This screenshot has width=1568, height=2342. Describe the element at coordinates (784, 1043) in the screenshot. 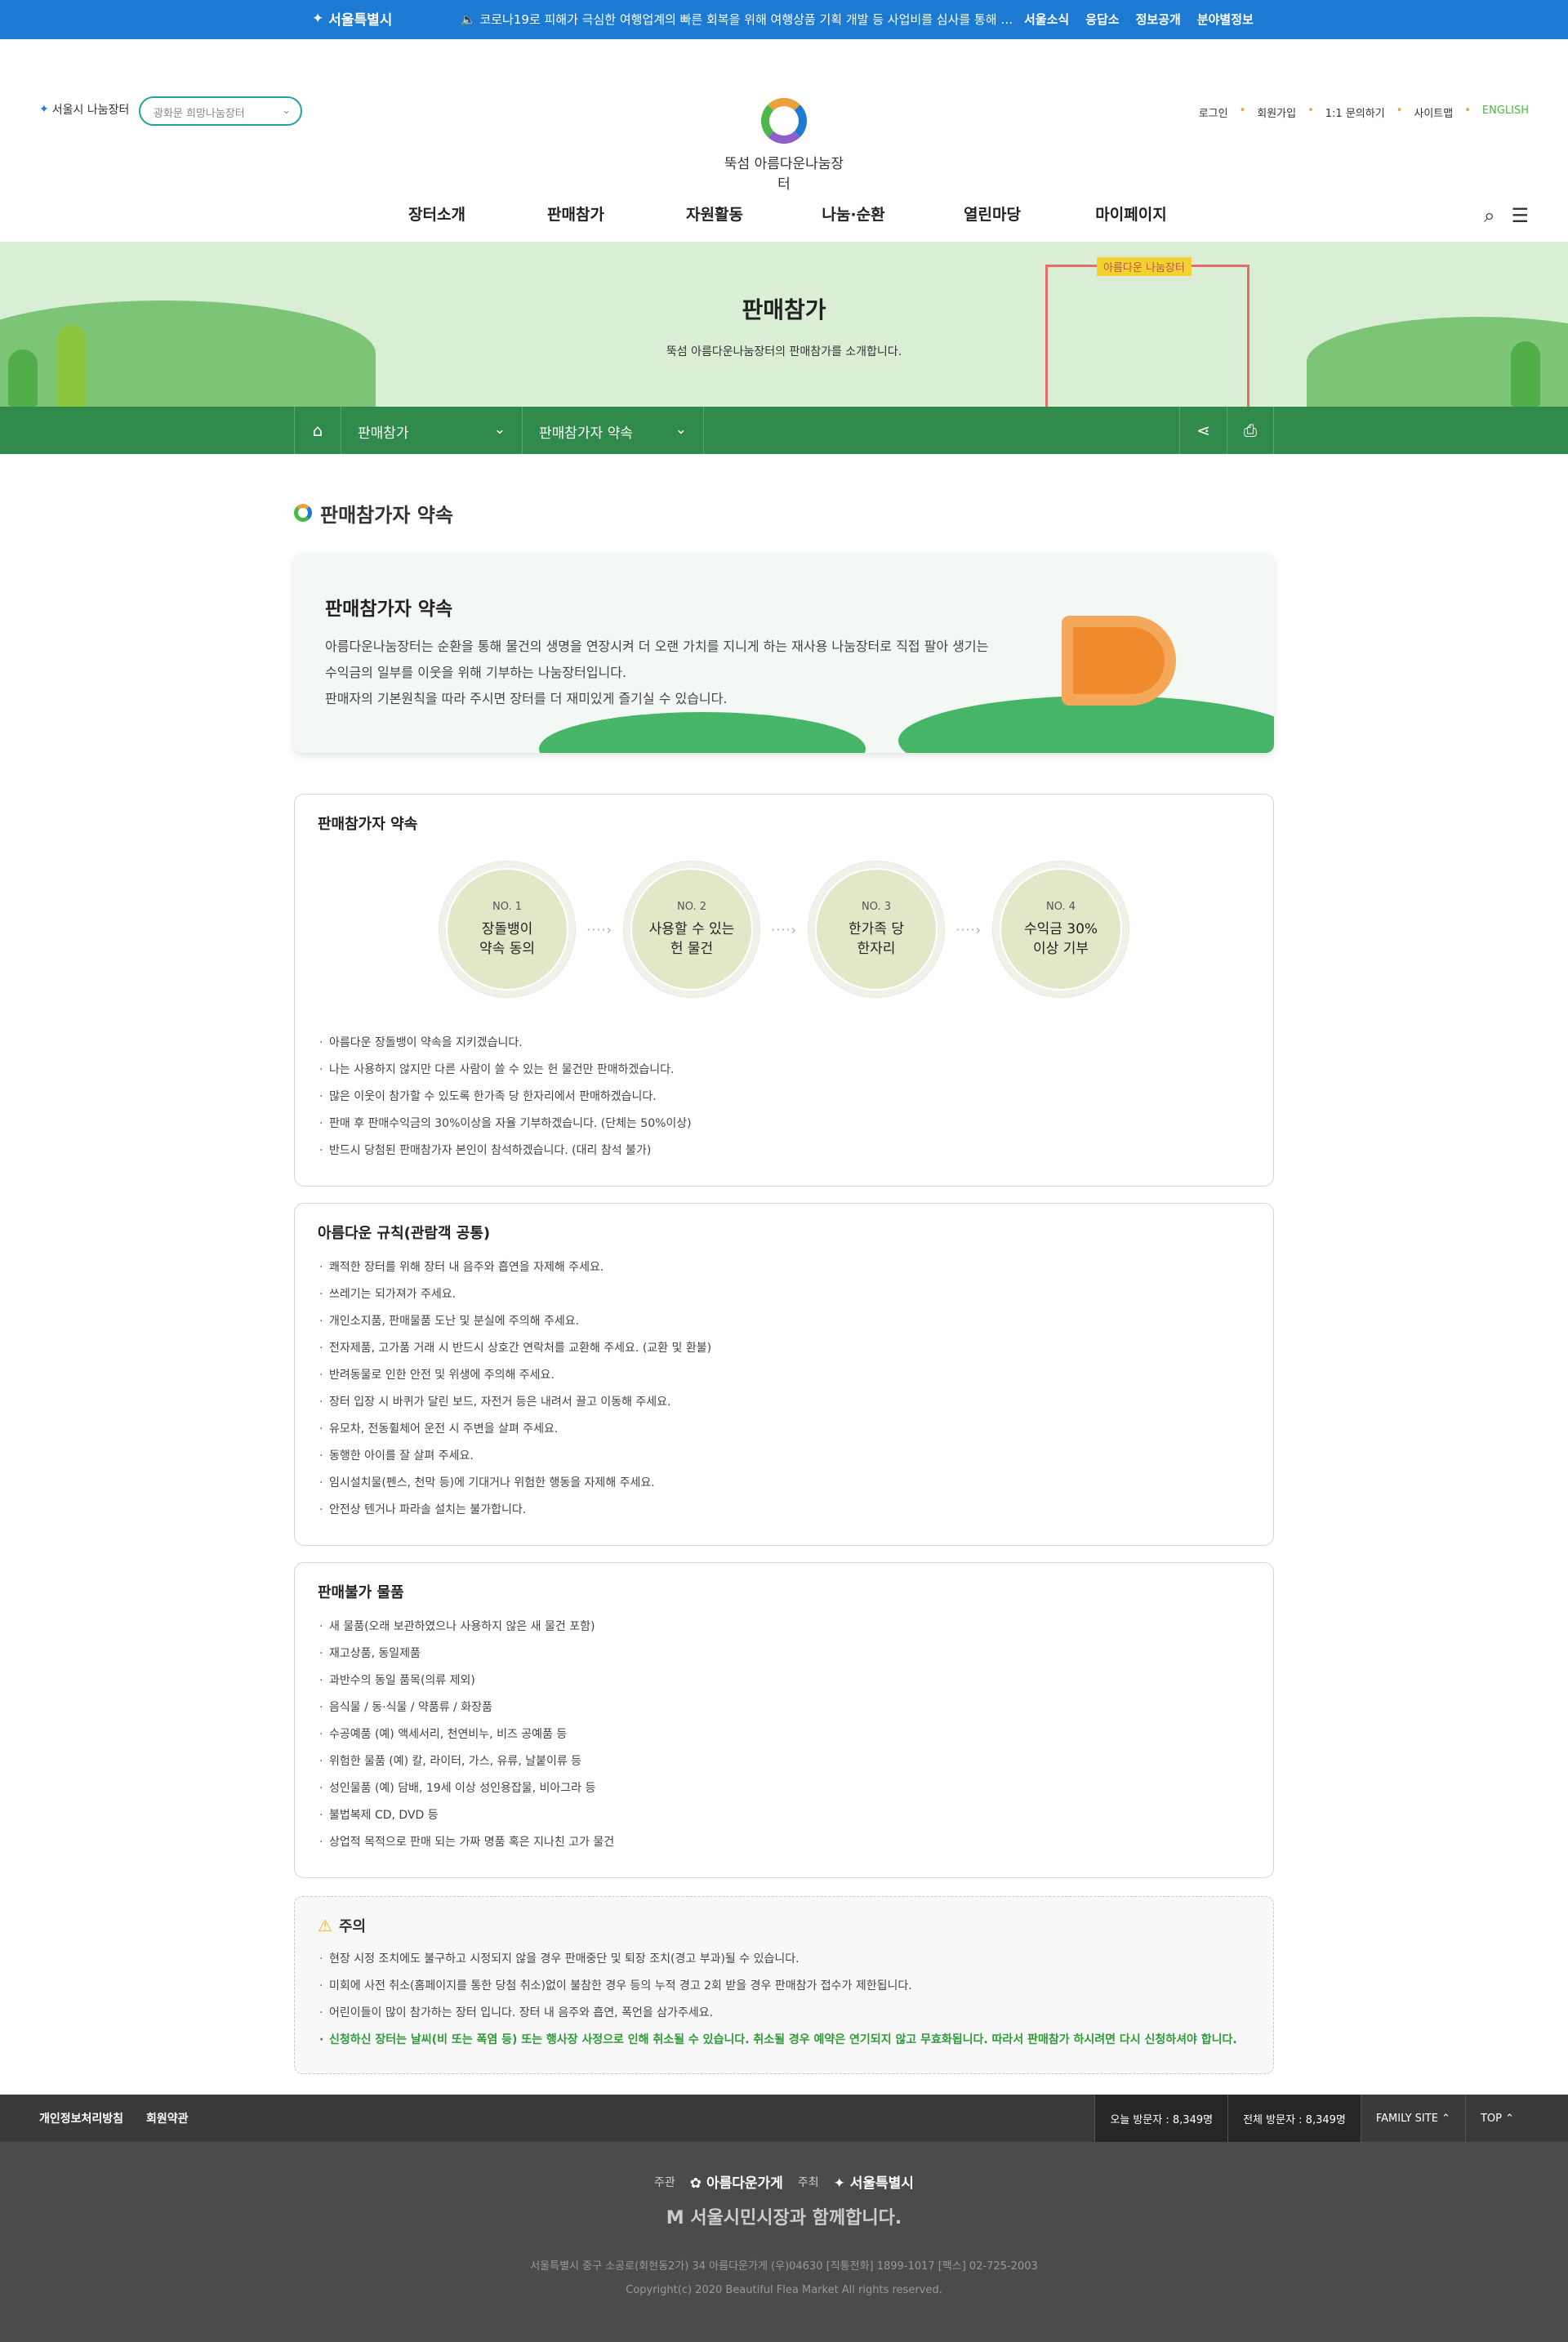

I see `list-item: 아름다운 장돌뱅이 약속을 지키겠습니다.` at that location.